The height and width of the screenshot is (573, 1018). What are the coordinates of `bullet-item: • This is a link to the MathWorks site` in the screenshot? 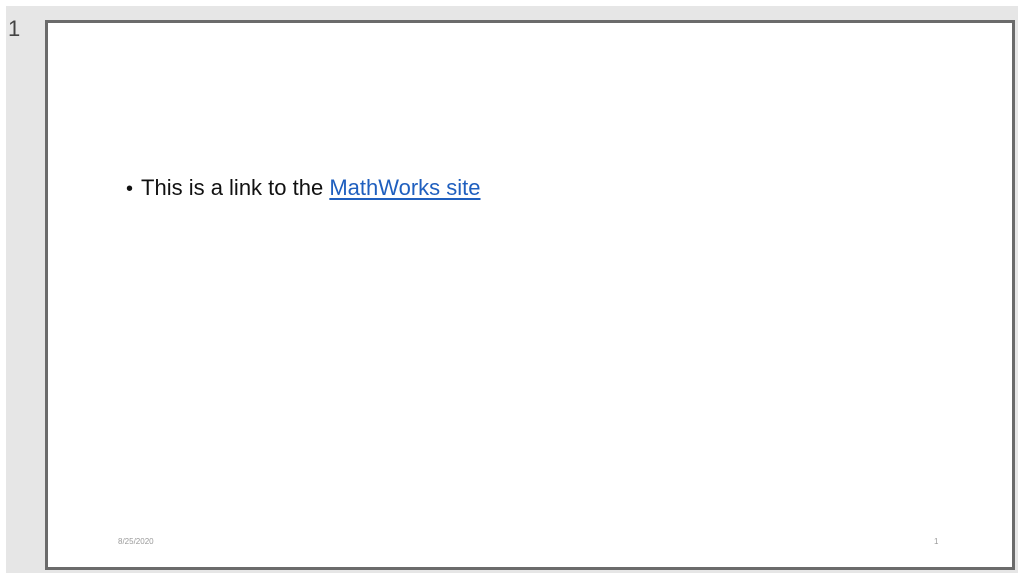 It's located at (303, 188).